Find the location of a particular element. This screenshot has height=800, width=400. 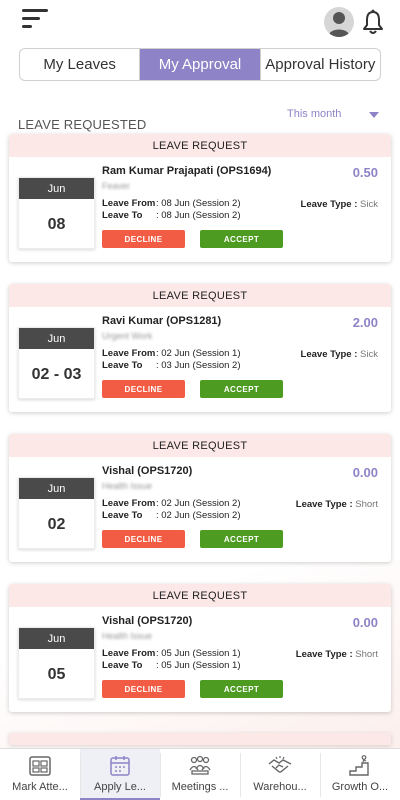

leave-from-row: Leave From: 08 Jun (Session 2) is located at coordinates (171, 203).